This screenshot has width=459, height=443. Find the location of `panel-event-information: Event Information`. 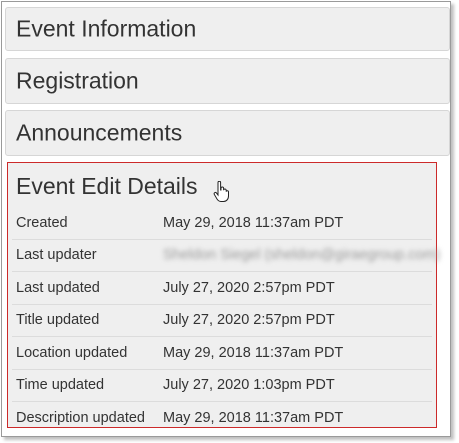

panel-event-information: Event Information is located at coordinates (227, 29).